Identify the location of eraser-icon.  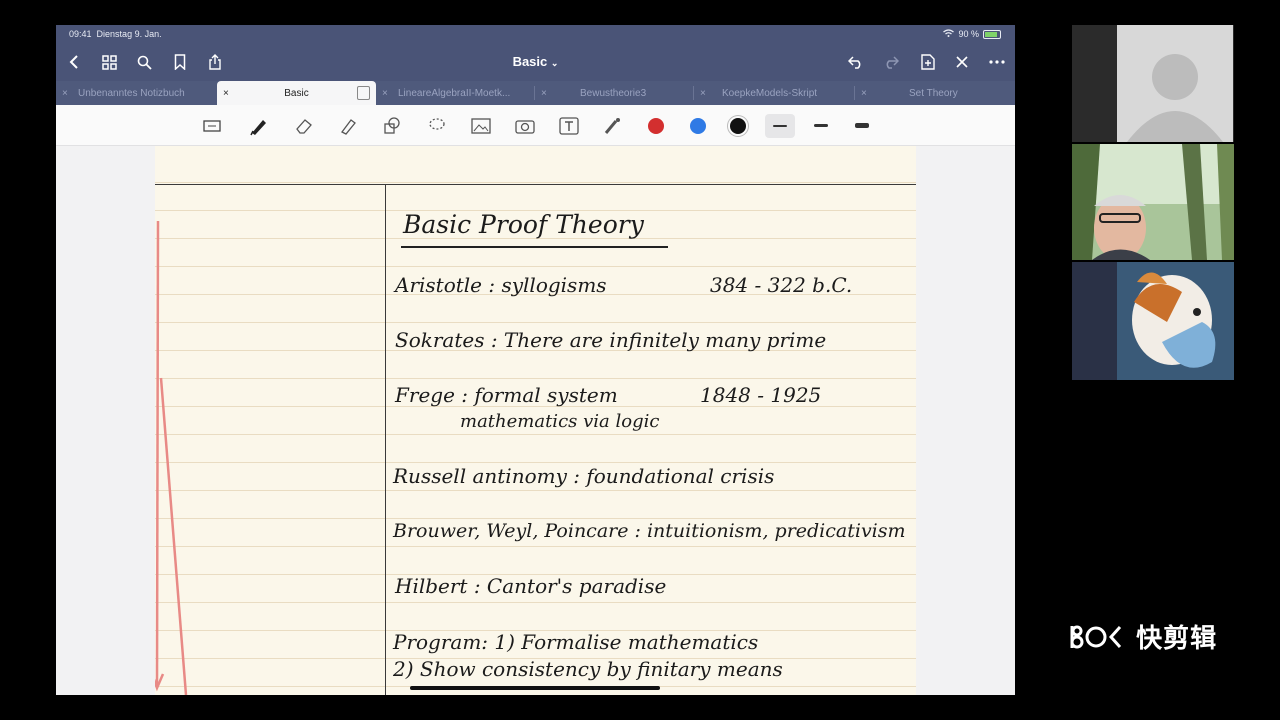
(304, 126).